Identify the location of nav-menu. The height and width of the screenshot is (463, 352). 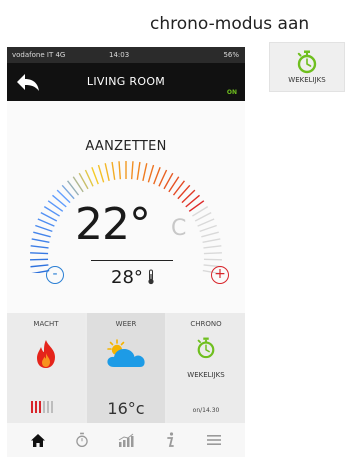
(214, 440).